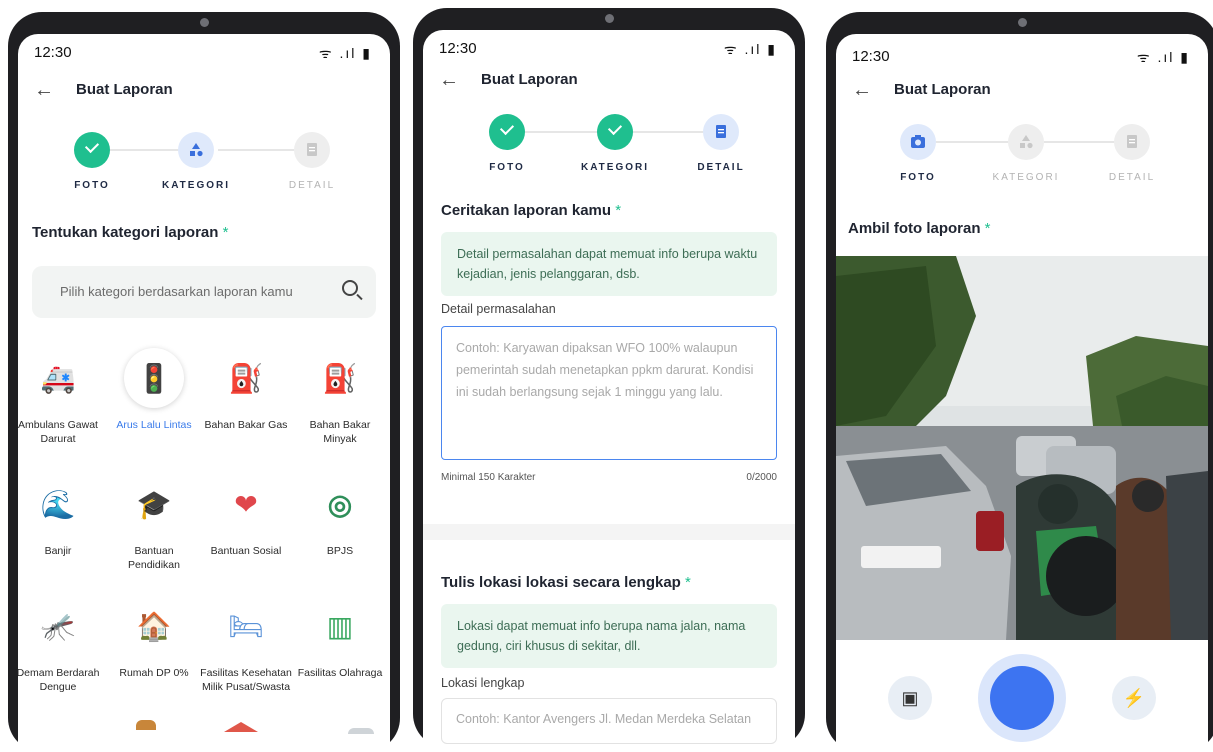 Image resolution: width=1213 pixels, height=752 pixels. Describe the element at coordinates (1134, 698) in the screenshot. I see `flash-off-icon: ⚡` at that location.